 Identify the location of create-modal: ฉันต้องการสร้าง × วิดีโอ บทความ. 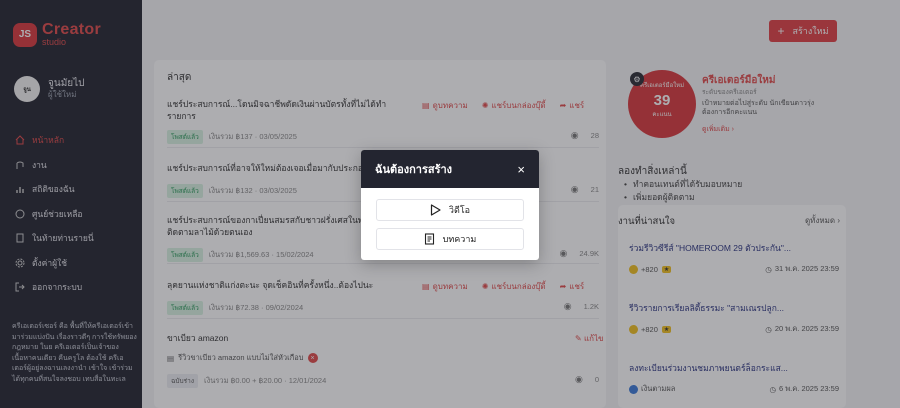
(450, 205).